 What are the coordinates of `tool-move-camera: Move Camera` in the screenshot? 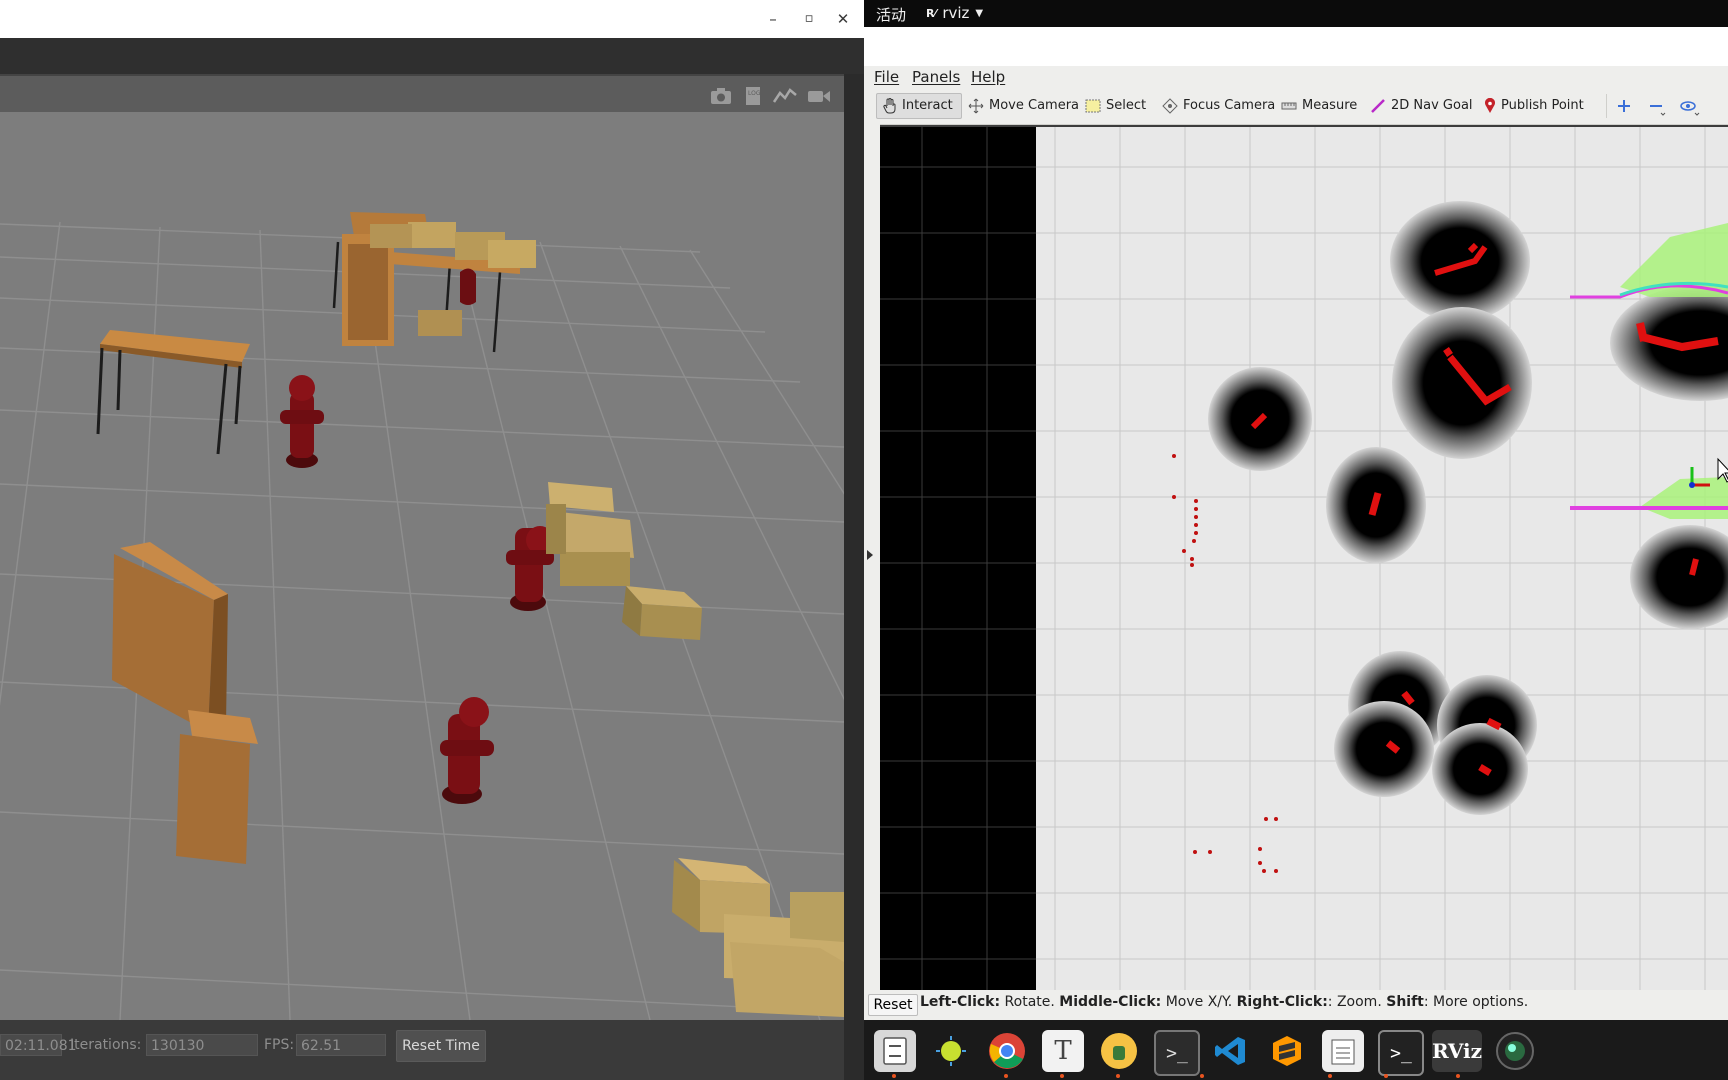 It's located at (1023, 106).